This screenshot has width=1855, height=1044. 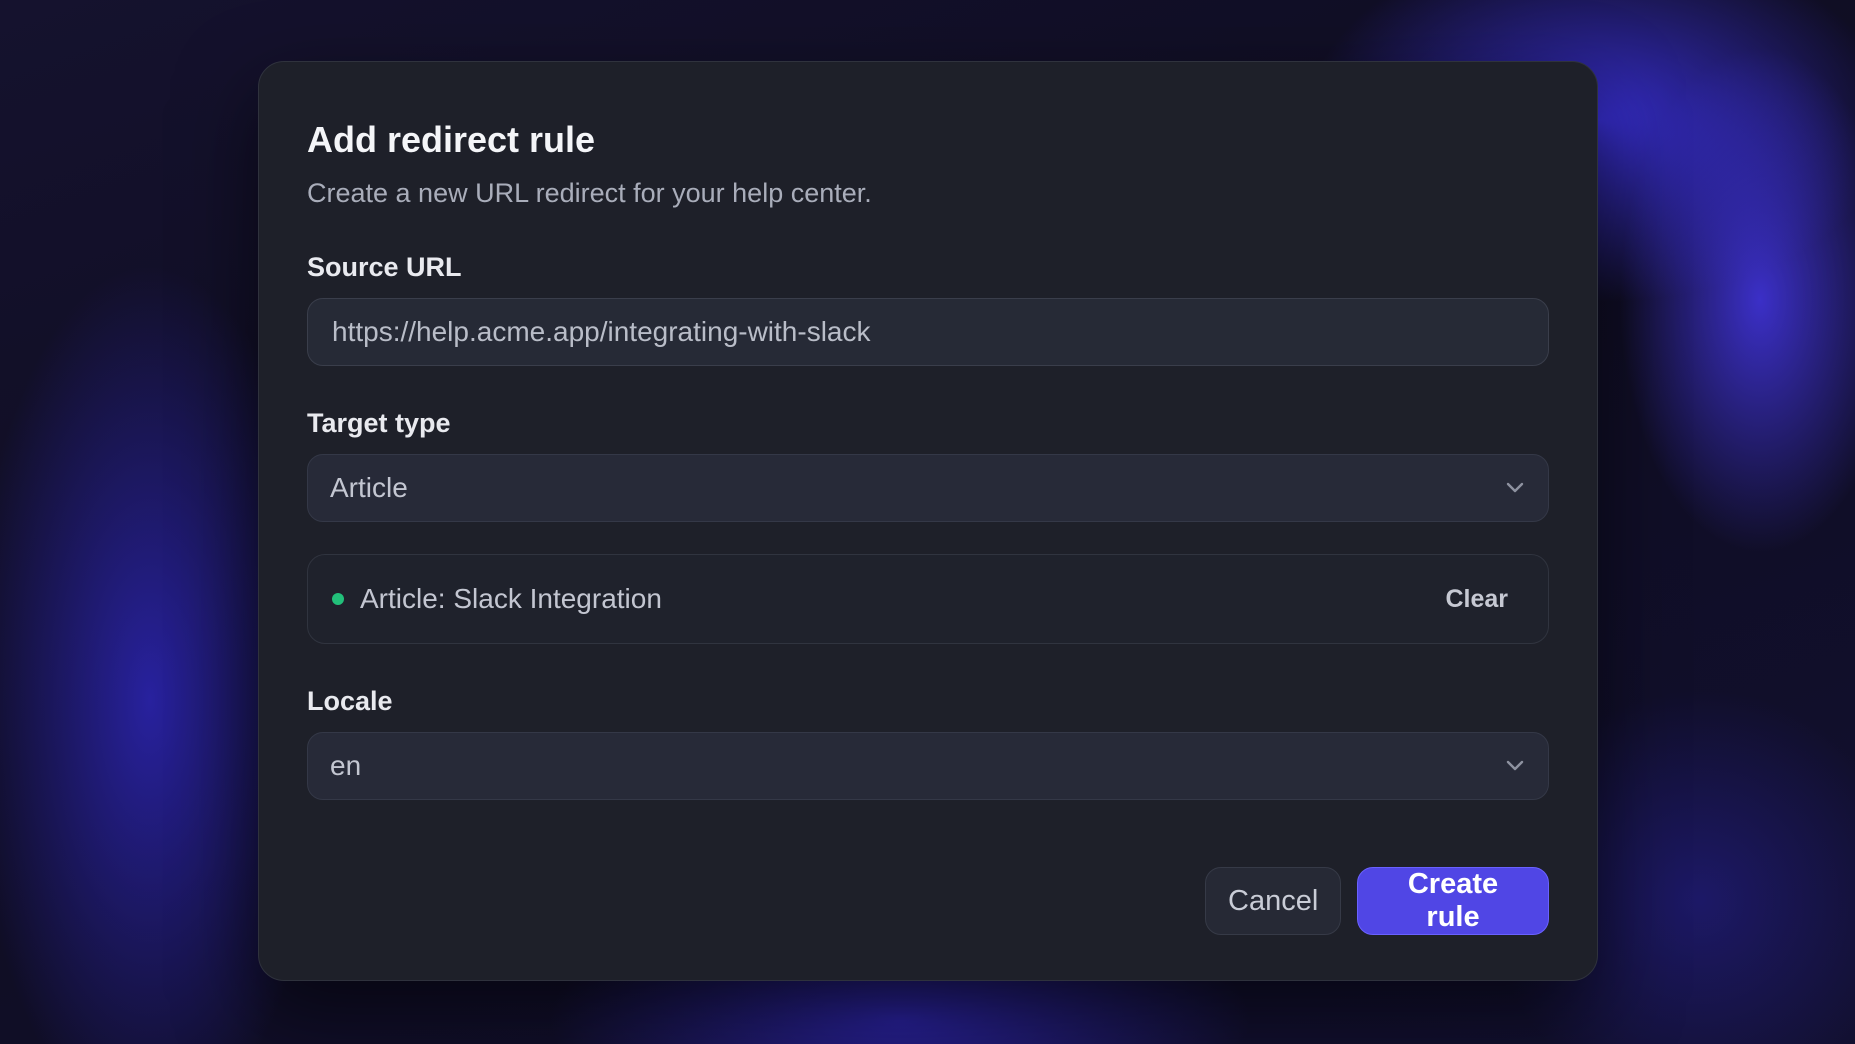 What do you see at coordinates (350, 701) in the screenshot?
I see `locale-label: Locale` at bounding box center [350, 701].